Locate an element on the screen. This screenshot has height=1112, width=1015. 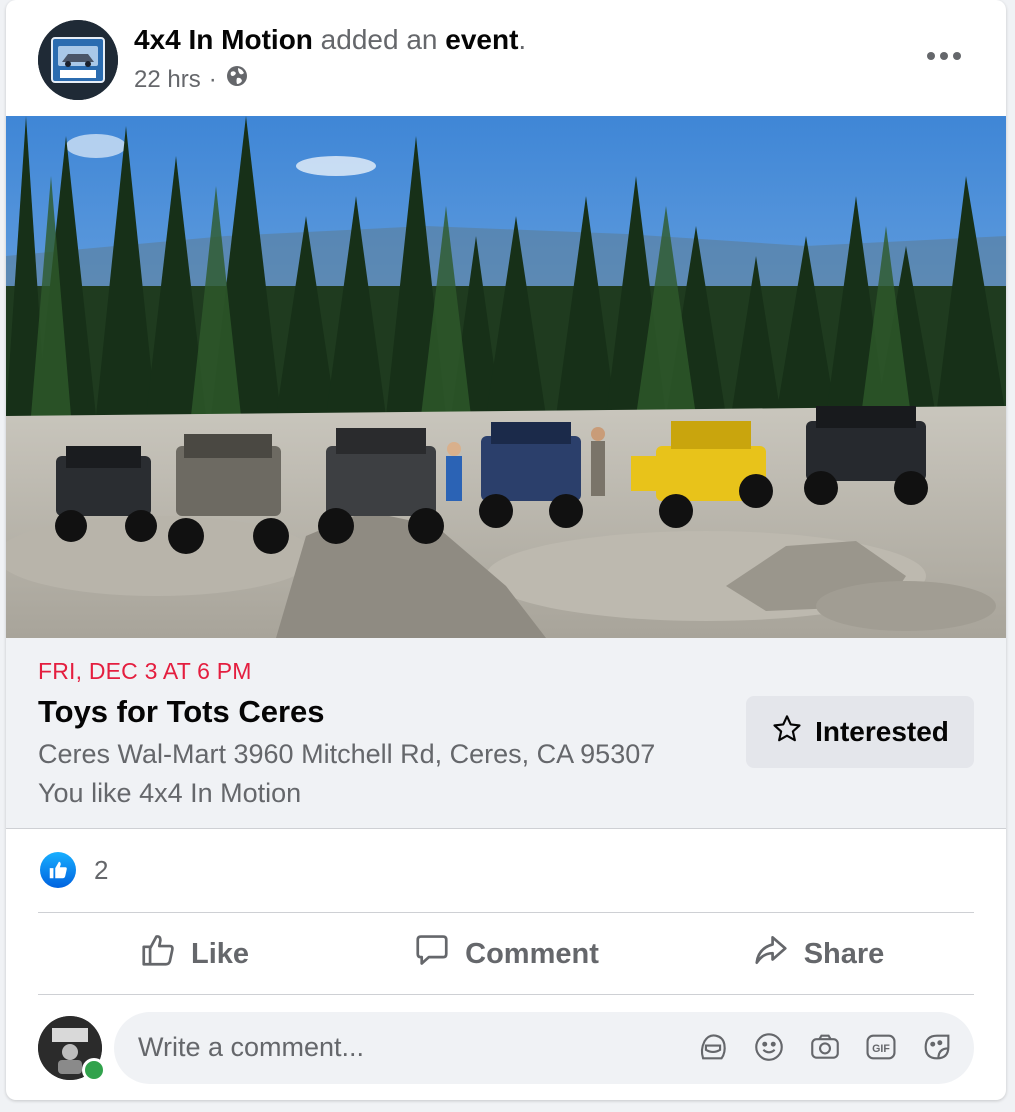
interested-button: Interested is located at coordinates (860, 732).